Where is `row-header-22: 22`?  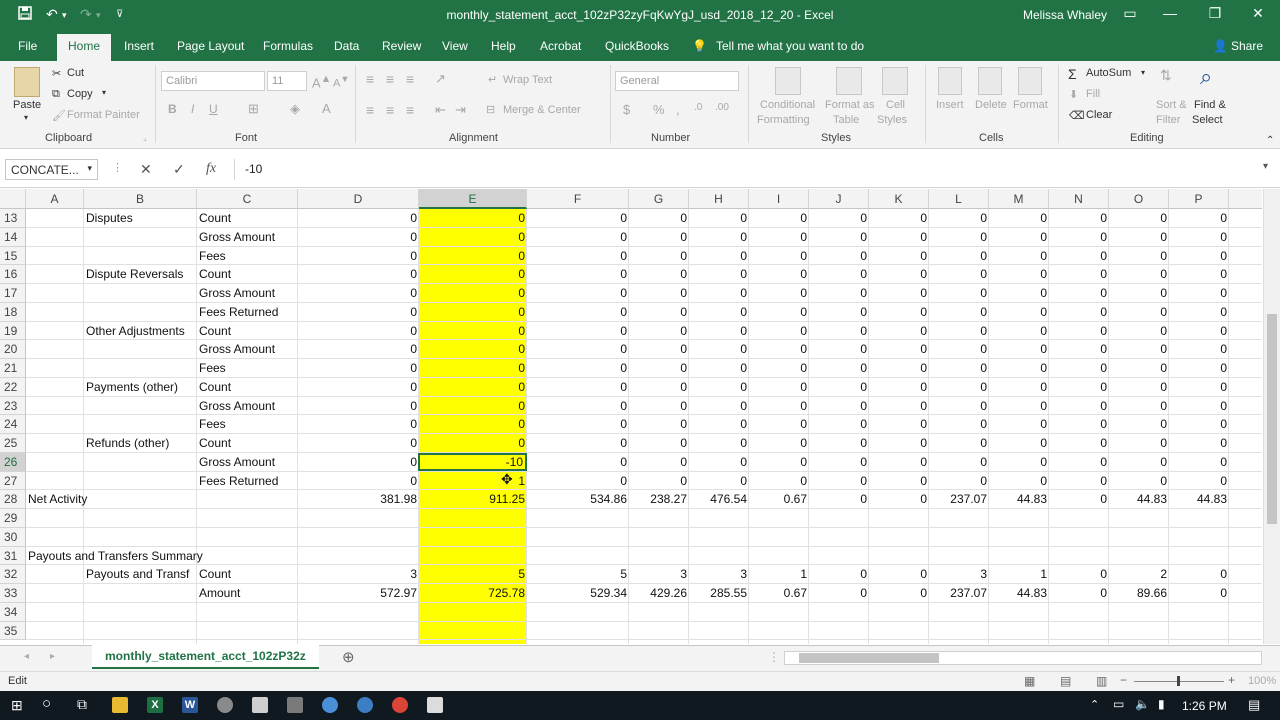 row-header-22: 22 is located at coordinates (13, 387).